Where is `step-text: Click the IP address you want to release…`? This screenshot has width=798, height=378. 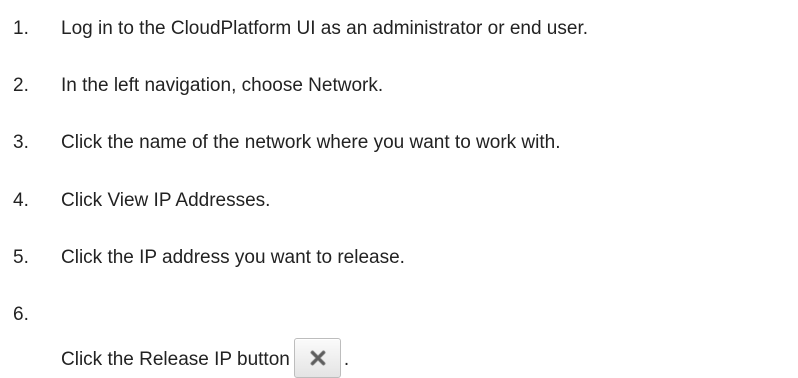
step-text: Click the IP address you want to release… is located at coordinates (233, 257).